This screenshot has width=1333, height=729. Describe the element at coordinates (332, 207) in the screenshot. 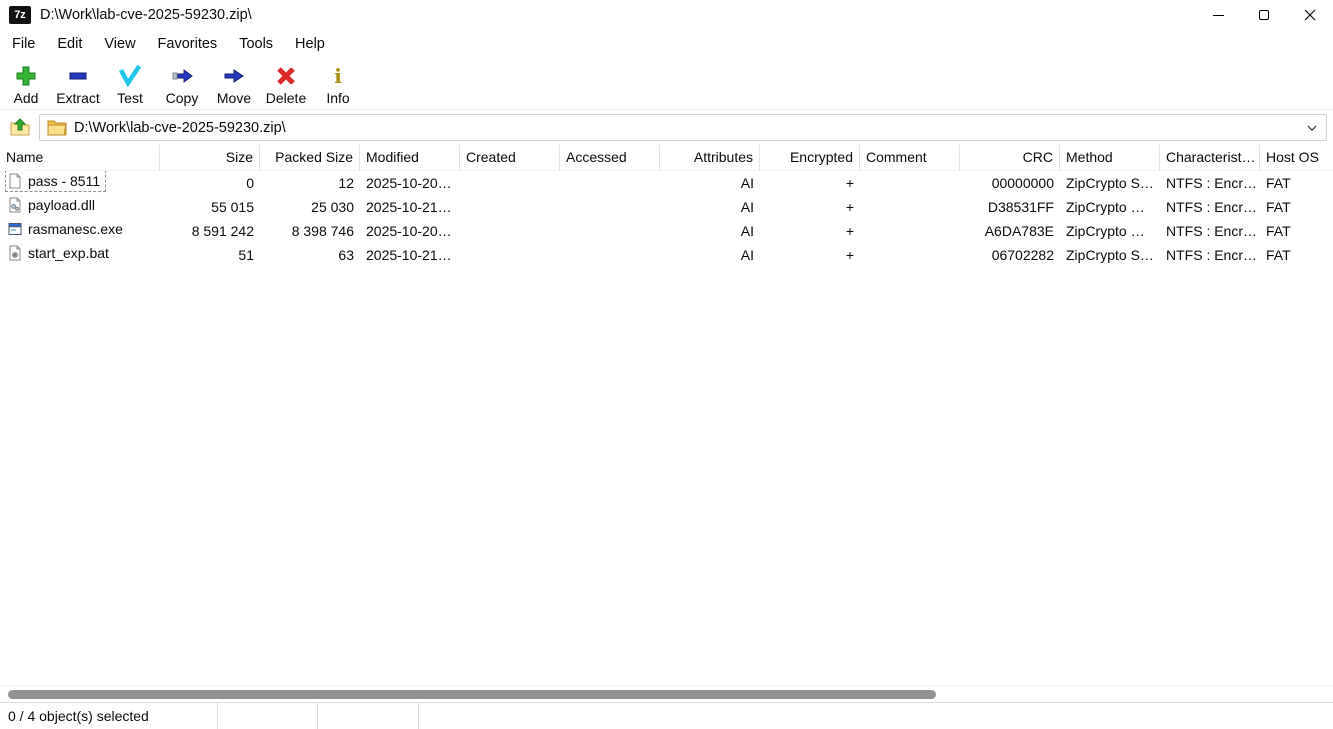

I see `cell-packed_size: 25 030` at that location.